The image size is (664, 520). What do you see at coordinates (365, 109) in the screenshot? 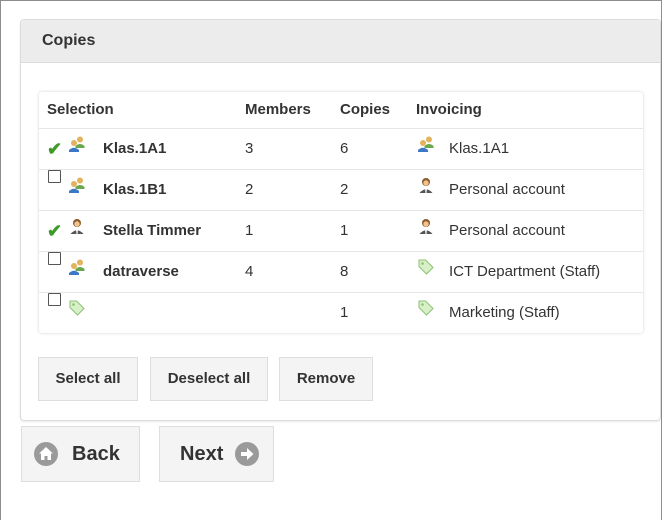
I see `header-copies: Copies` at bounding box center [365, 109].